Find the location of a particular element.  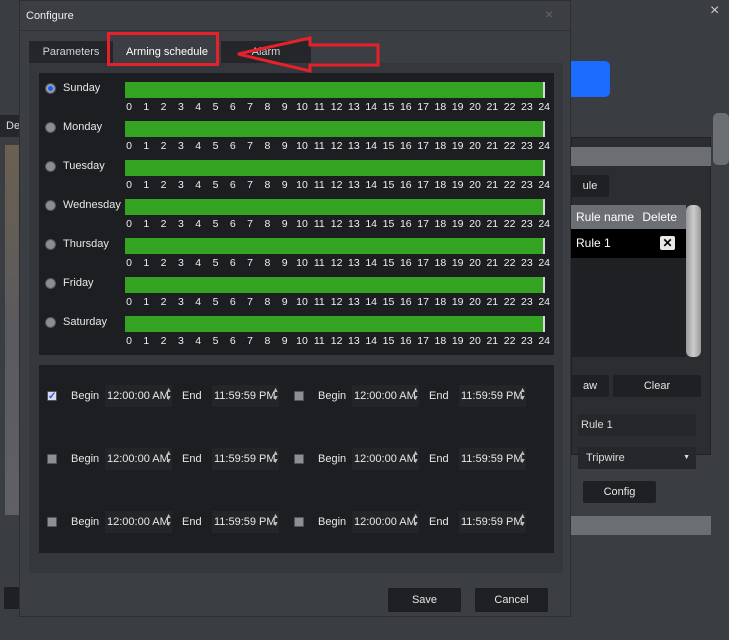

app-close-icon: × is located at coordinates (714, 11).